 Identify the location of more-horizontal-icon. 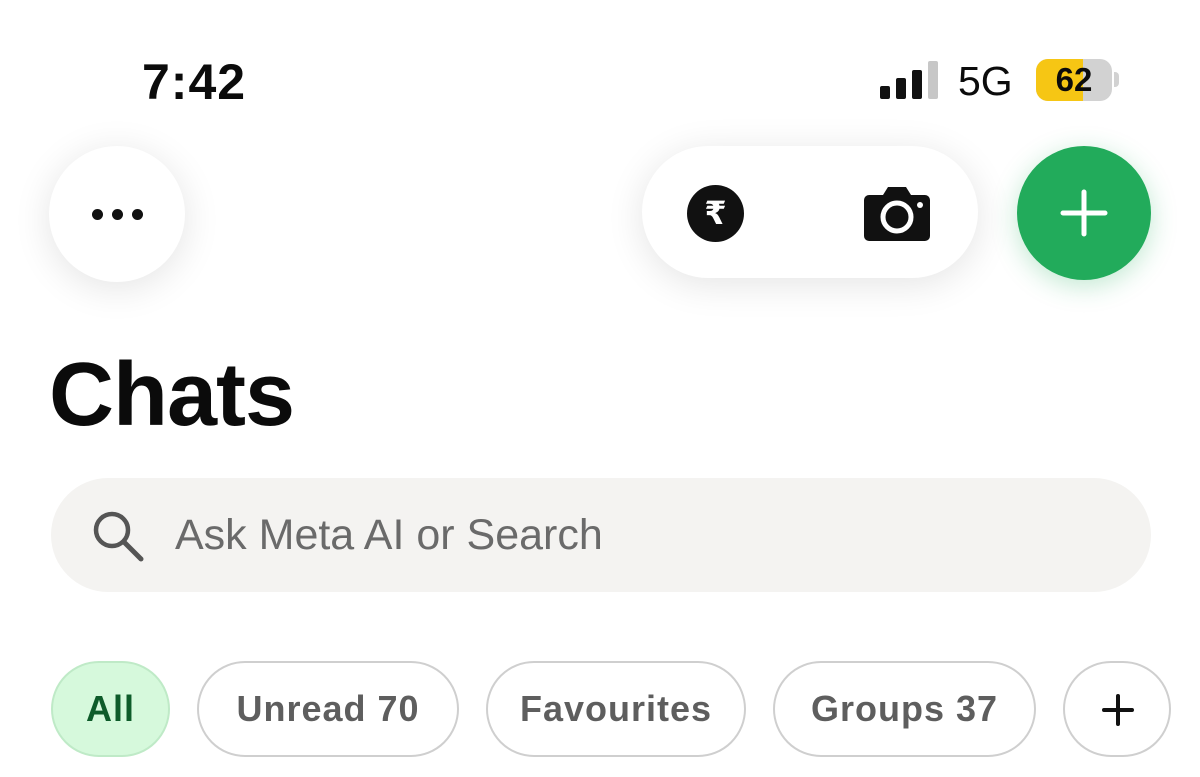
(118, 215).